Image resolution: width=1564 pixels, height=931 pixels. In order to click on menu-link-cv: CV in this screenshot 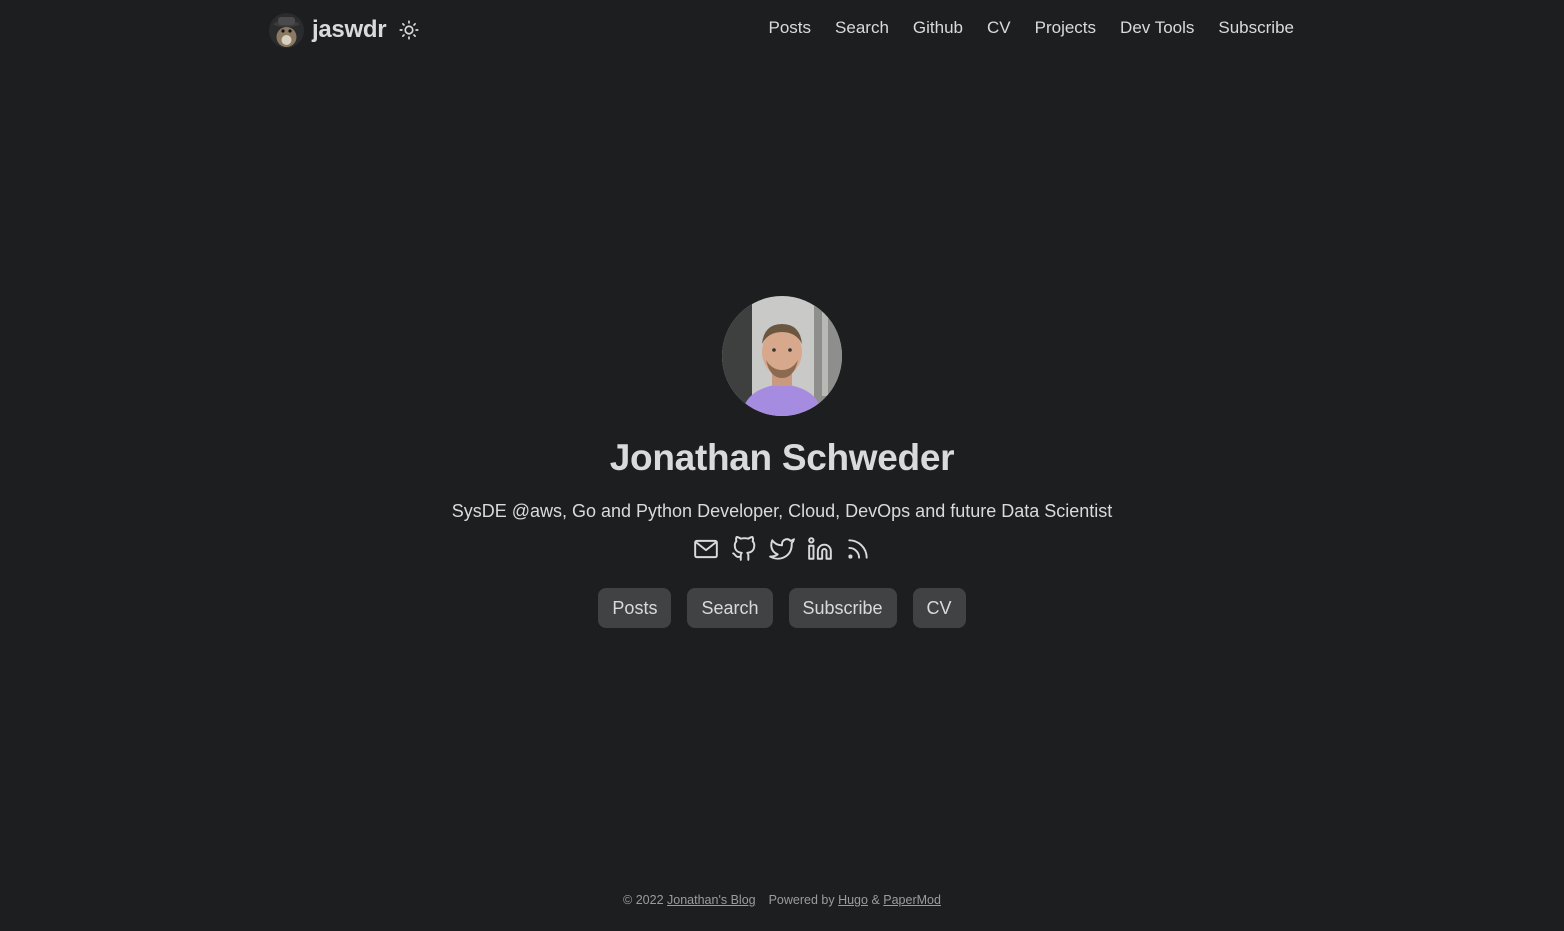, I will do `click(999, 27)`.